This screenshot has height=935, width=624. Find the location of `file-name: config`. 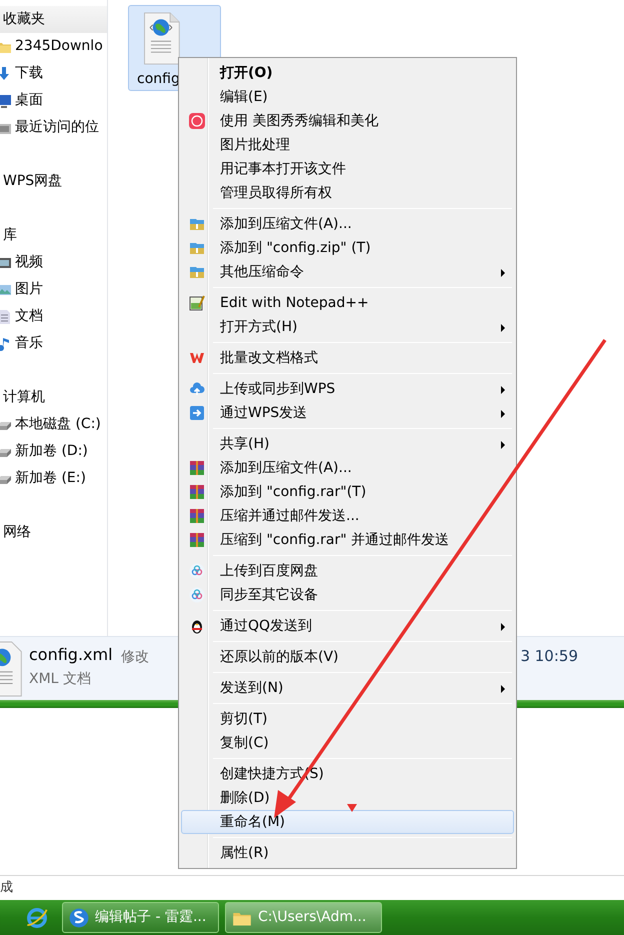

file-name: config is located at coordinates (158, 79).